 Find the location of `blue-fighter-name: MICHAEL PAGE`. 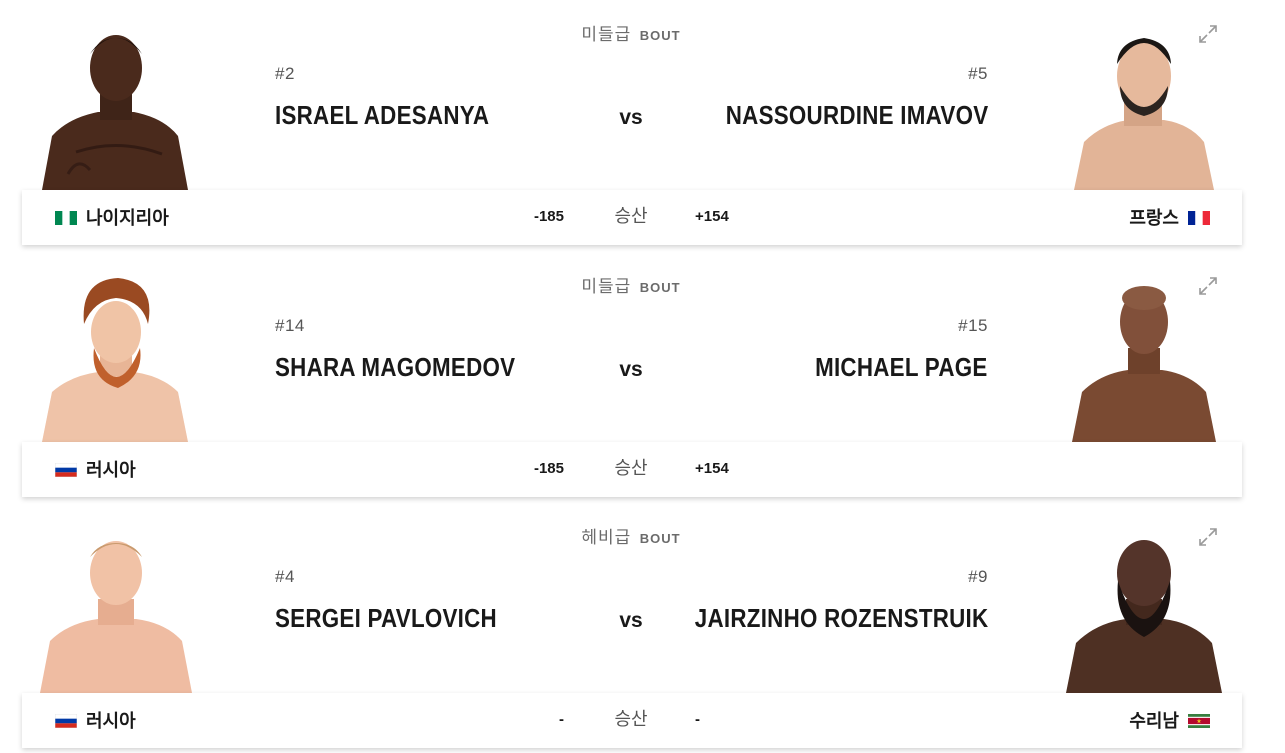

blue-fighter-name: MICHAEL PAGE is located at coordinates (902, 367).